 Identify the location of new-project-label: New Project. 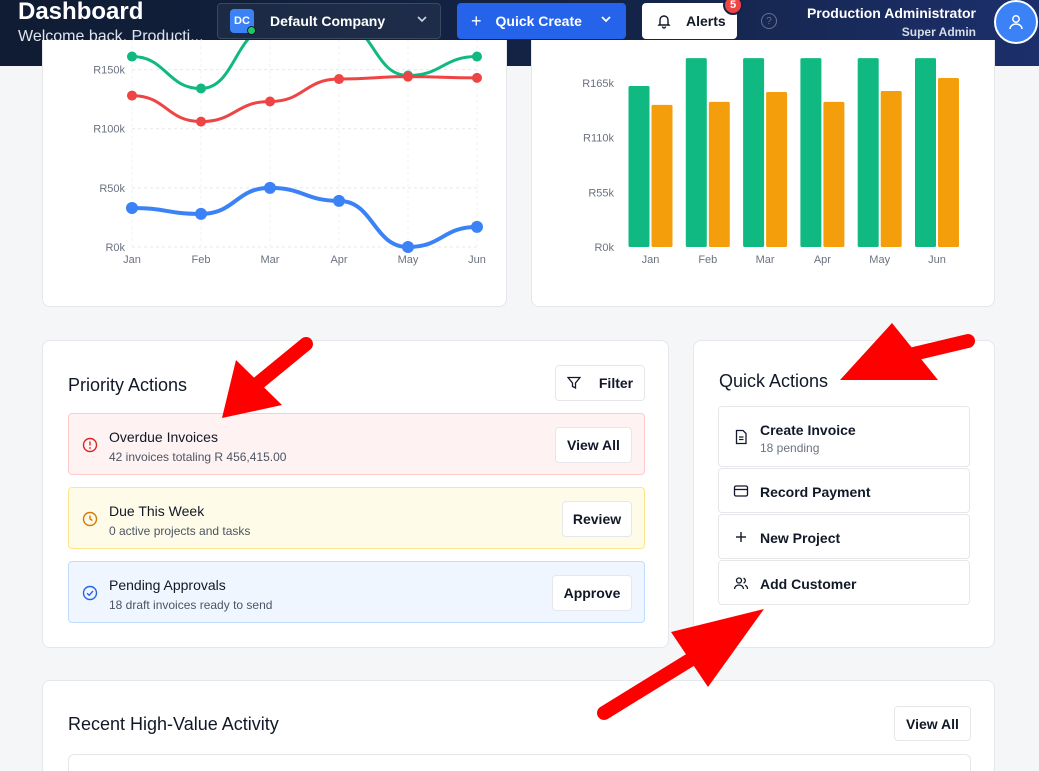
(800, 538).